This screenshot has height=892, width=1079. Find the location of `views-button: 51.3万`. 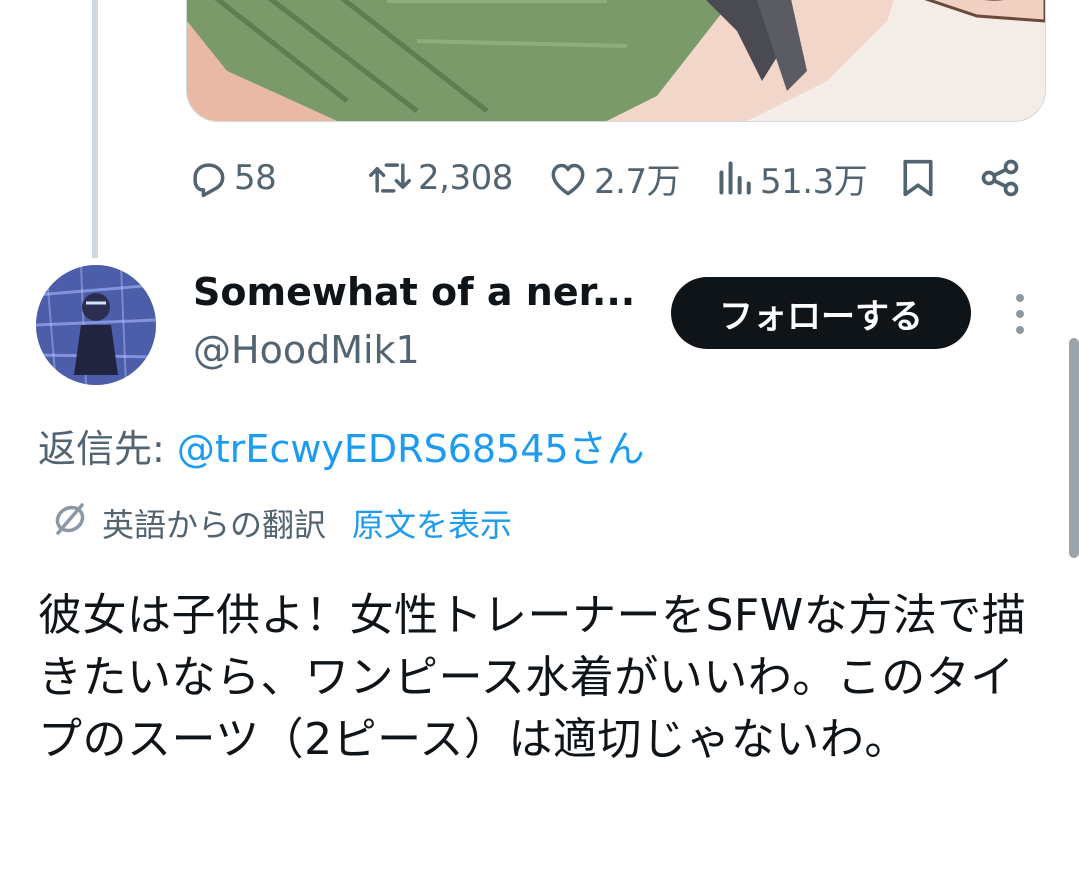

views-button: 51.3万 is located at coordinates (792, 178).